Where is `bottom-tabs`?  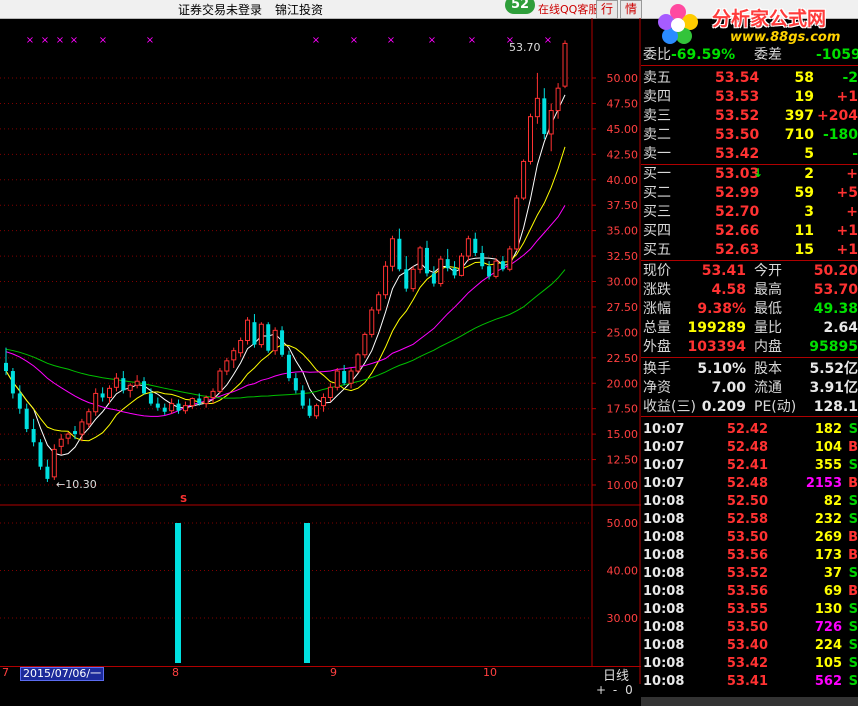
bottom-tabs is located at coordinates (749, 701).